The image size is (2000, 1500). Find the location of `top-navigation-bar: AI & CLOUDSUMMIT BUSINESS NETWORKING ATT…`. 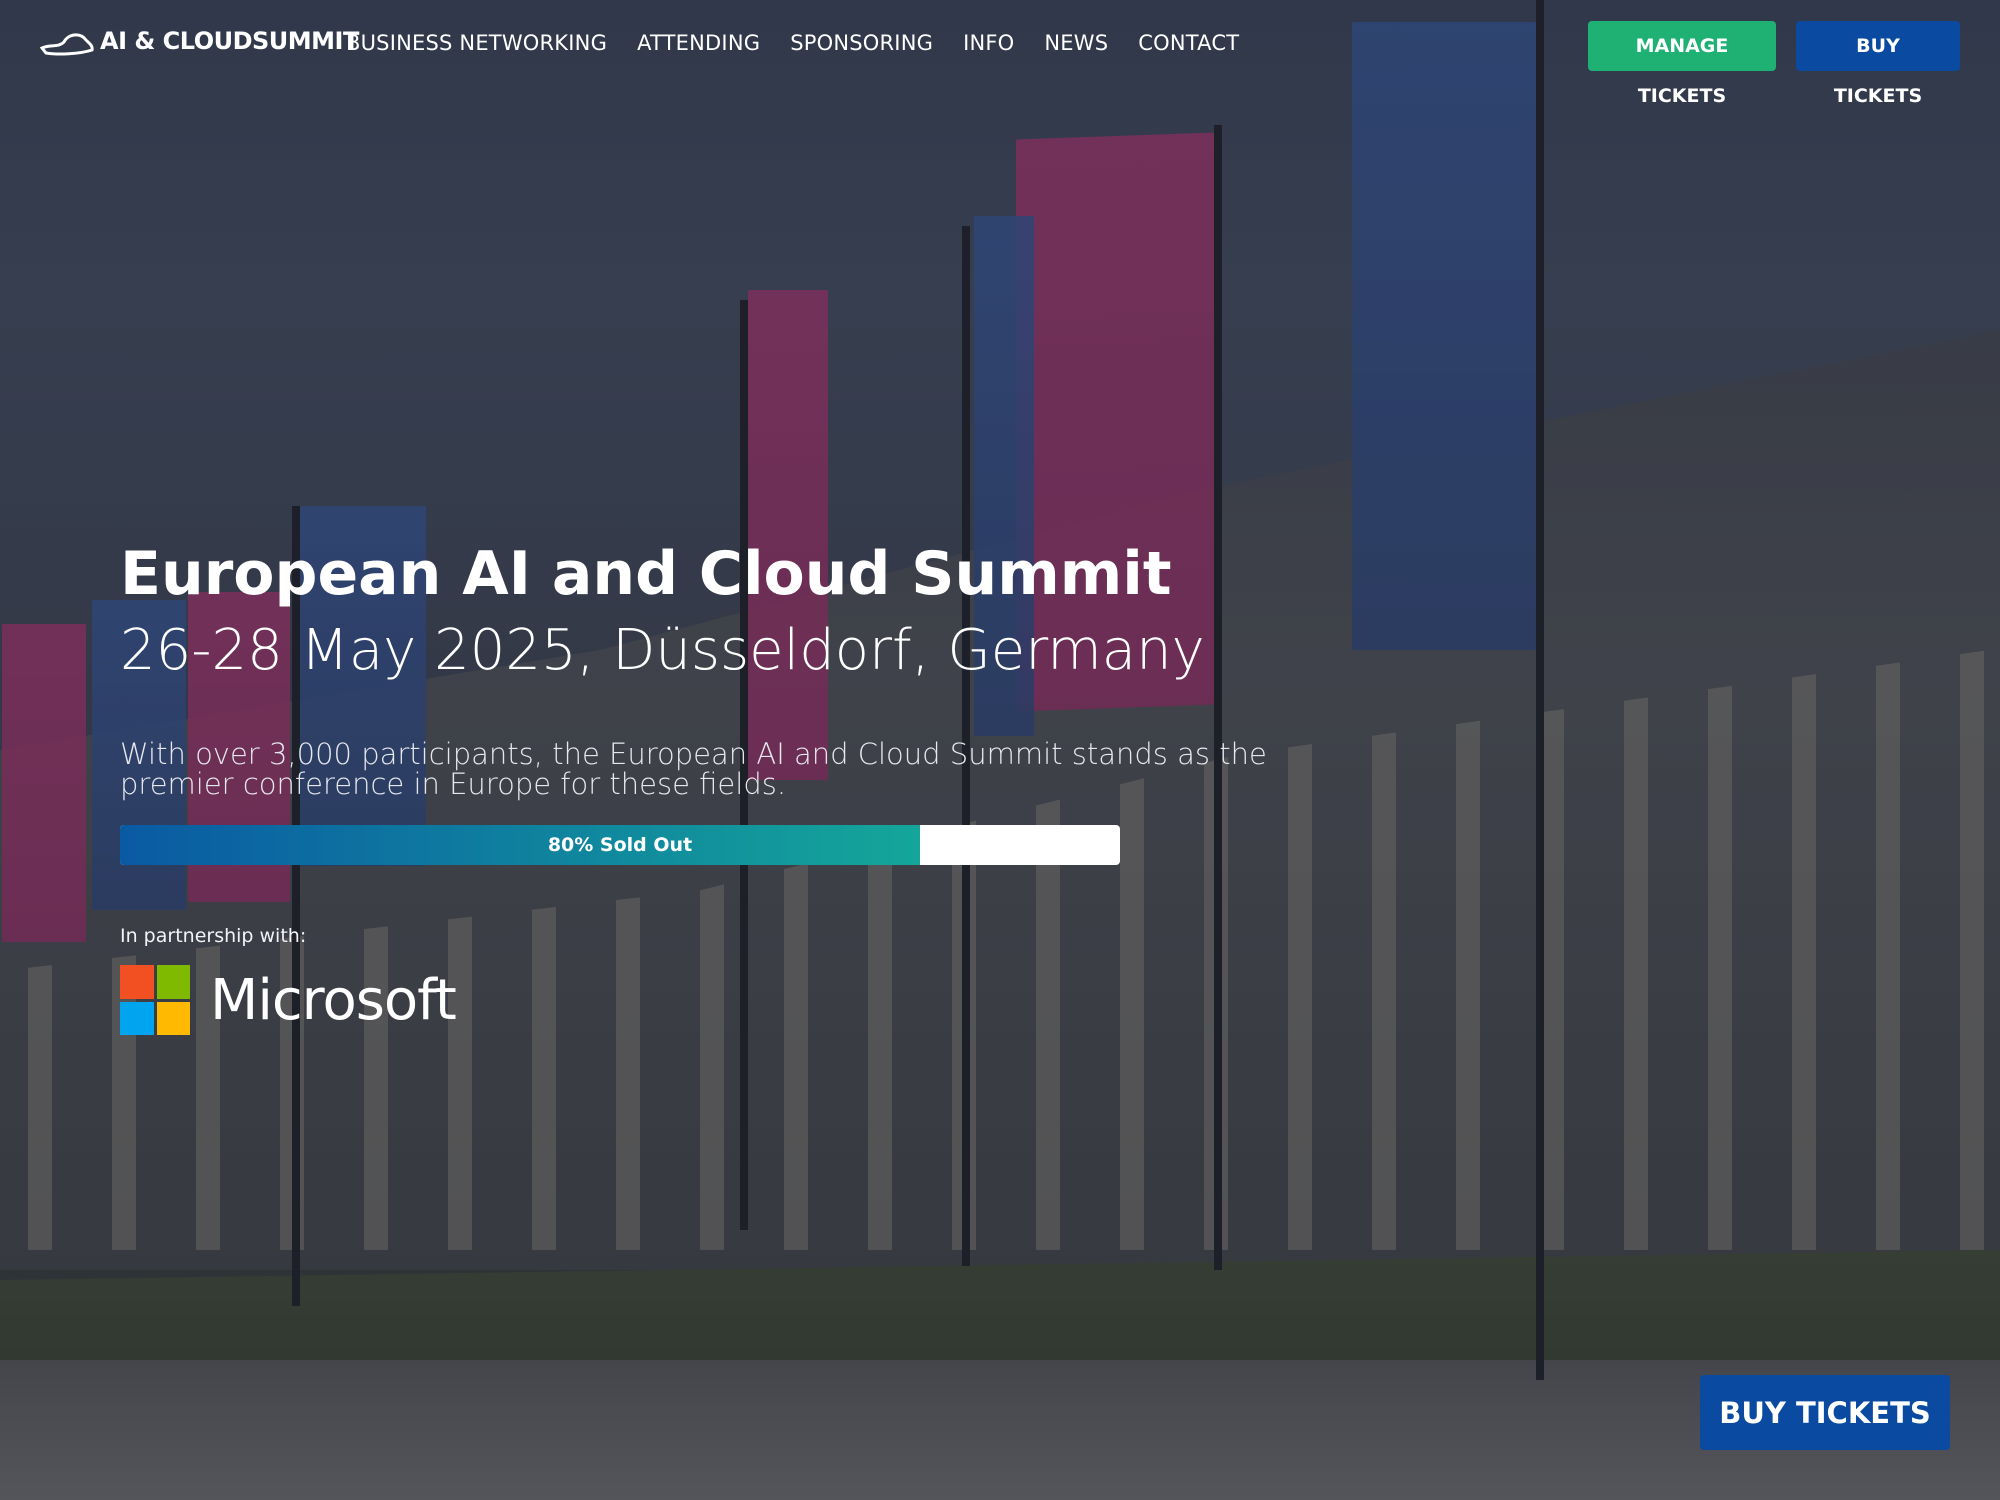

top-navigation-bar: AI & CLOUDSUMMIT BUSINESS NETWORKING ATT… is located at coordinates (1000, 53).